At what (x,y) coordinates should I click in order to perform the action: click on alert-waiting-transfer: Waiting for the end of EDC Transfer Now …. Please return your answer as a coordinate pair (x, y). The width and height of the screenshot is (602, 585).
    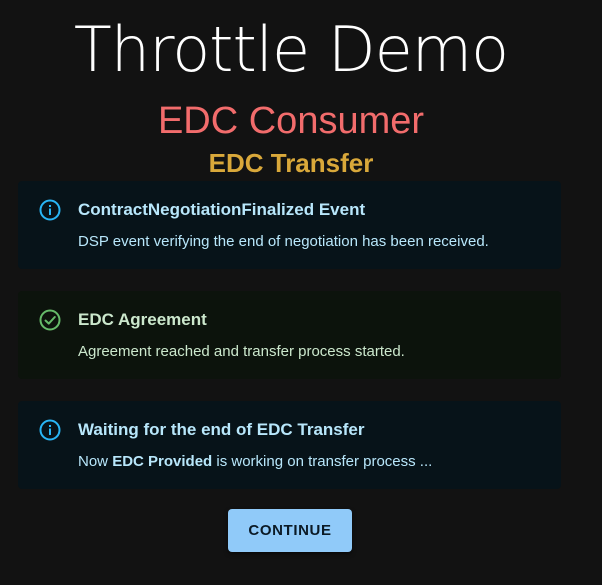
    Looking at the image, I should click on (289, 445).